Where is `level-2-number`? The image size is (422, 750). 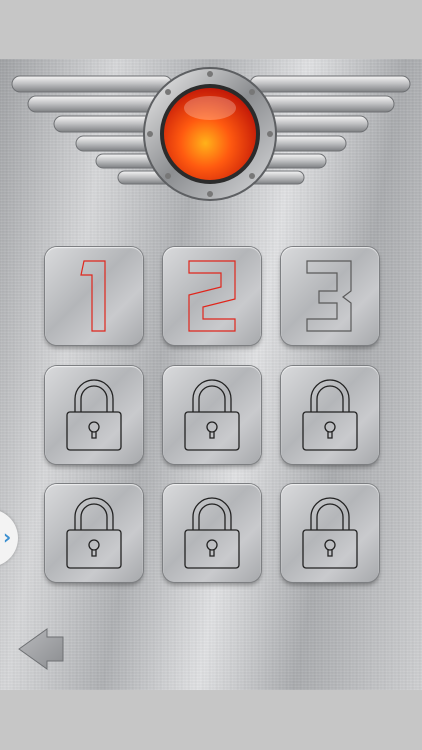
level-2-number is located at coordinates (212, 296).